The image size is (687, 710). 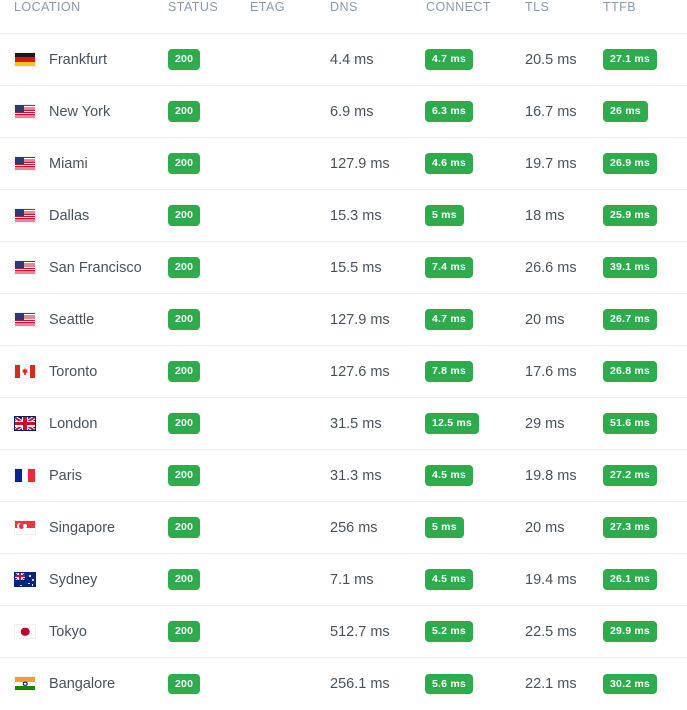 What do you see at coordinates (475, 683) in the screenshot?
I see `cell-connect: 5.6 ms` at bounding box center [475, 683].